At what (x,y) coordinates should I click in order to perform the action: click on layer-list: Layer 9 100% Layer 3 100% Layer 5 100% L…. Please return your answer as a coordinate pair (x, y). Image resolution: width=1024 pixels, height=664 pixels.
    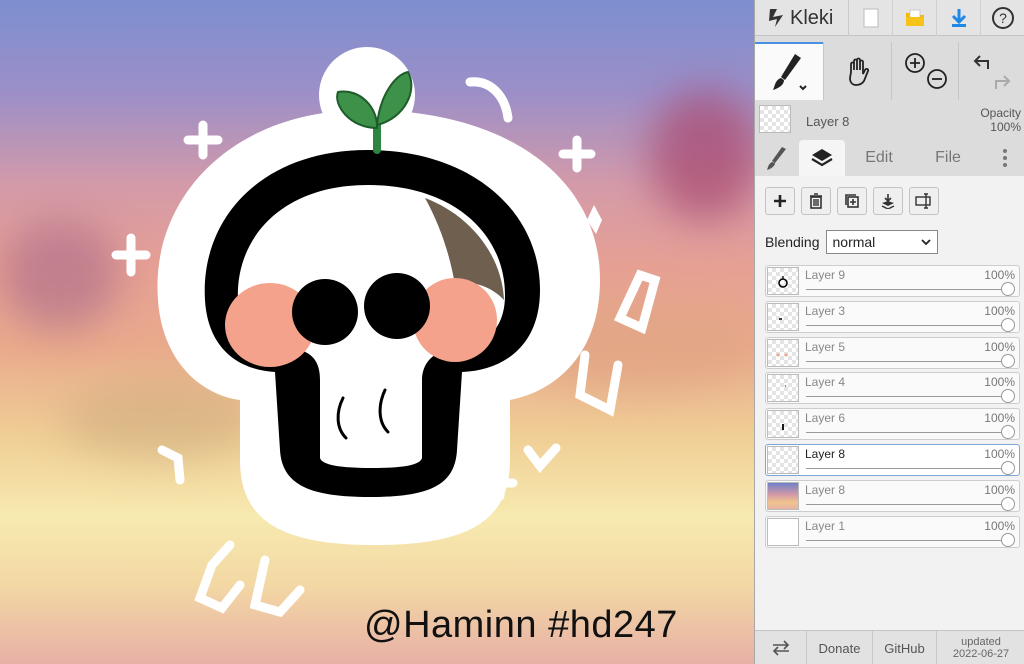
    Looking at the image, I should click on (892, 408).